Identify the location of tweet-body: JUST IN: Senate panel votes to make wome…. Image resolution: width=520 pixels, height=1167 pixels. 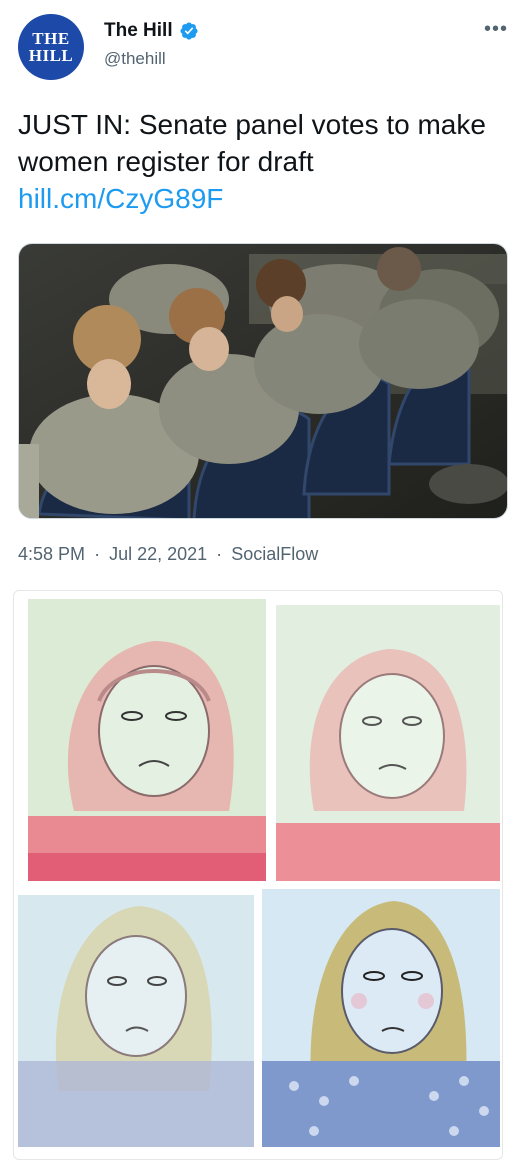
(260, 161).